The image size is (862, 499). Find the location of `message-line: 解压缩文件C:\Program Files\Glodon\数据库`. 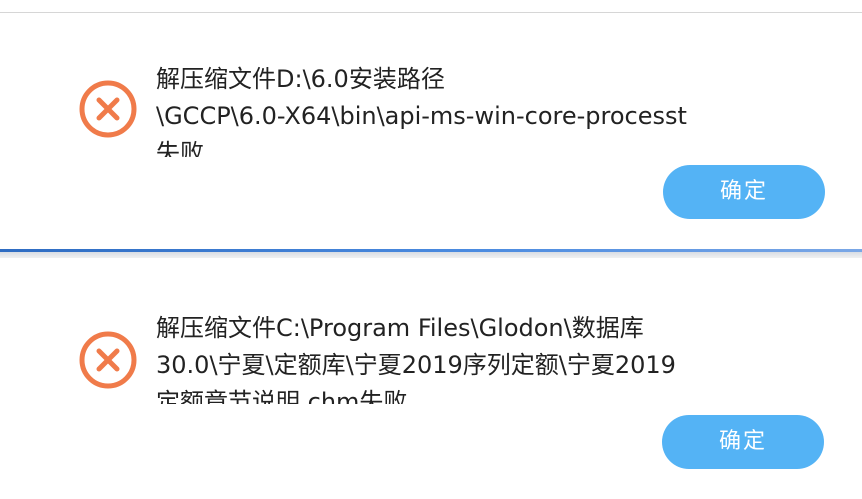

message-line: 解压缩文件C:\Program Files\Glodon\数据库 is located at coordinates (400, 328).